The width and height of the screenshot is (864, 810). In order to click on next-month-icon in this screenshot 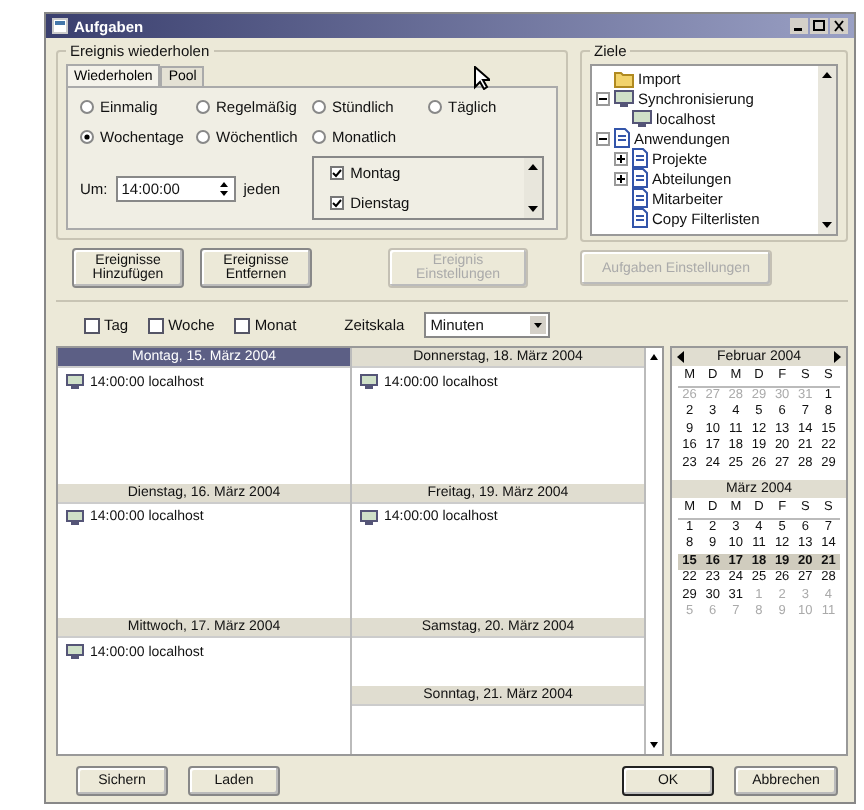, I will do `click(837, 357)`.